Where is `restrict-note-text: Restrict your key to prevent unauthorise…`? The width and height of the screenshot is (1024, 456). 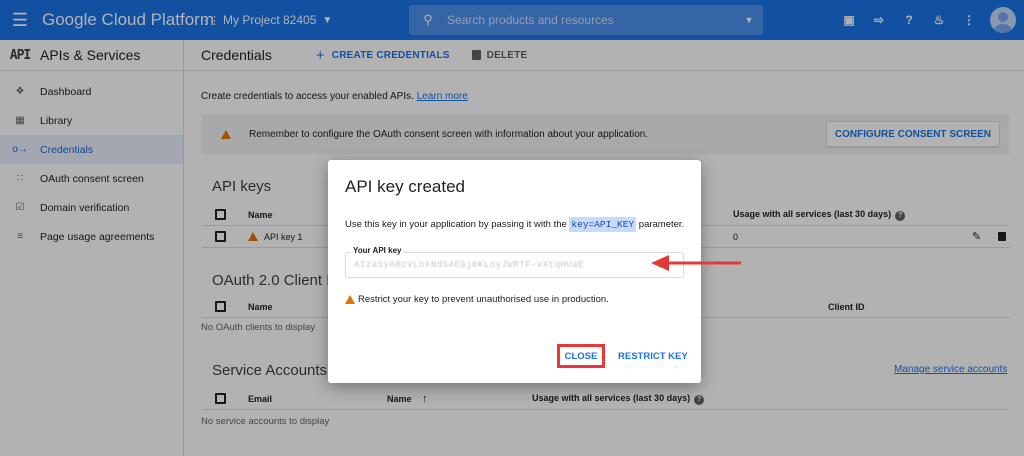 restrict-note-text: Restrict your key to prevent unauthorise… is located at coordinates (483, 299).